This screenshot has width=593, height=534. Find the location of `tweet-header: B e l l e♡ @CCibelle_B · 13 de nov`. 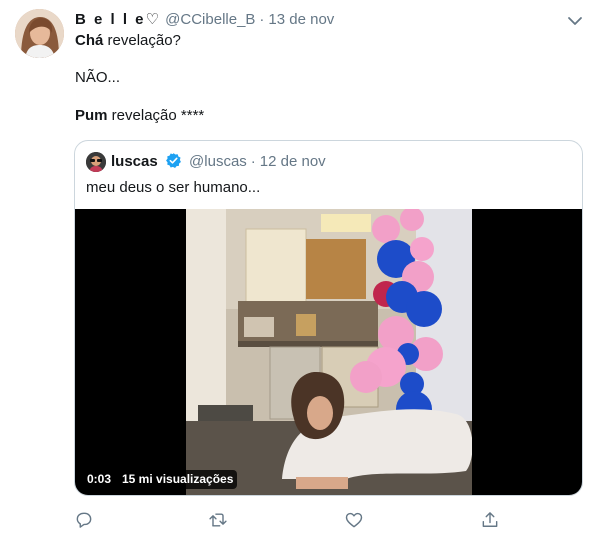

tweet-header: B e l l e♡ @CCibelle_B · 13 de nov is located at coordinates (204, 19).